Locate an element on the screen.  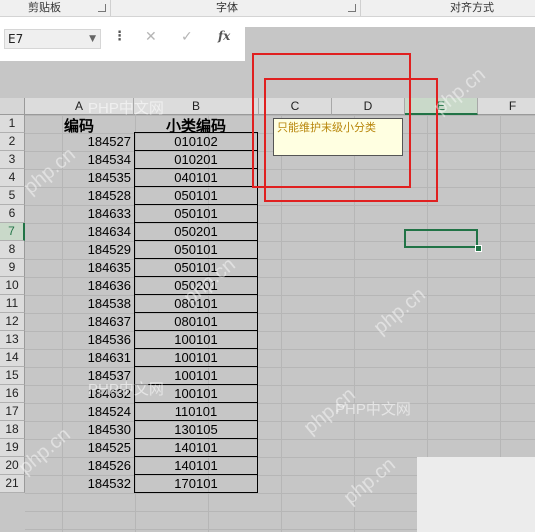
column-header-b: B is located at coordinates (196, 106).